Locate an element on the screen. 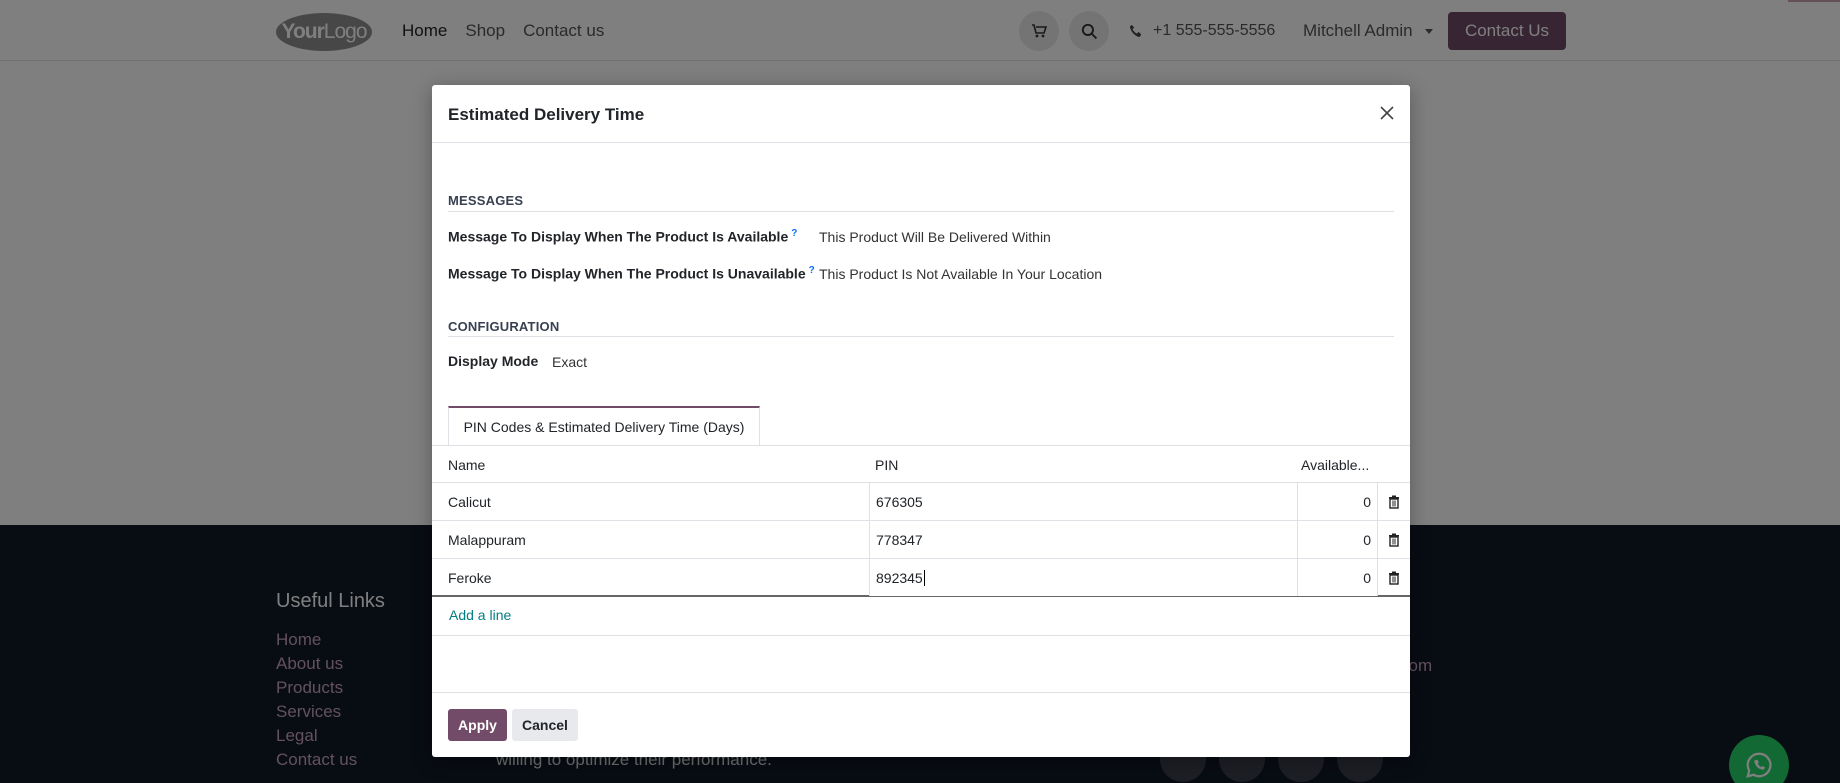 This screenshot has height=783, width=1840. modal-footer-divider is located at coordinates (921, 692).